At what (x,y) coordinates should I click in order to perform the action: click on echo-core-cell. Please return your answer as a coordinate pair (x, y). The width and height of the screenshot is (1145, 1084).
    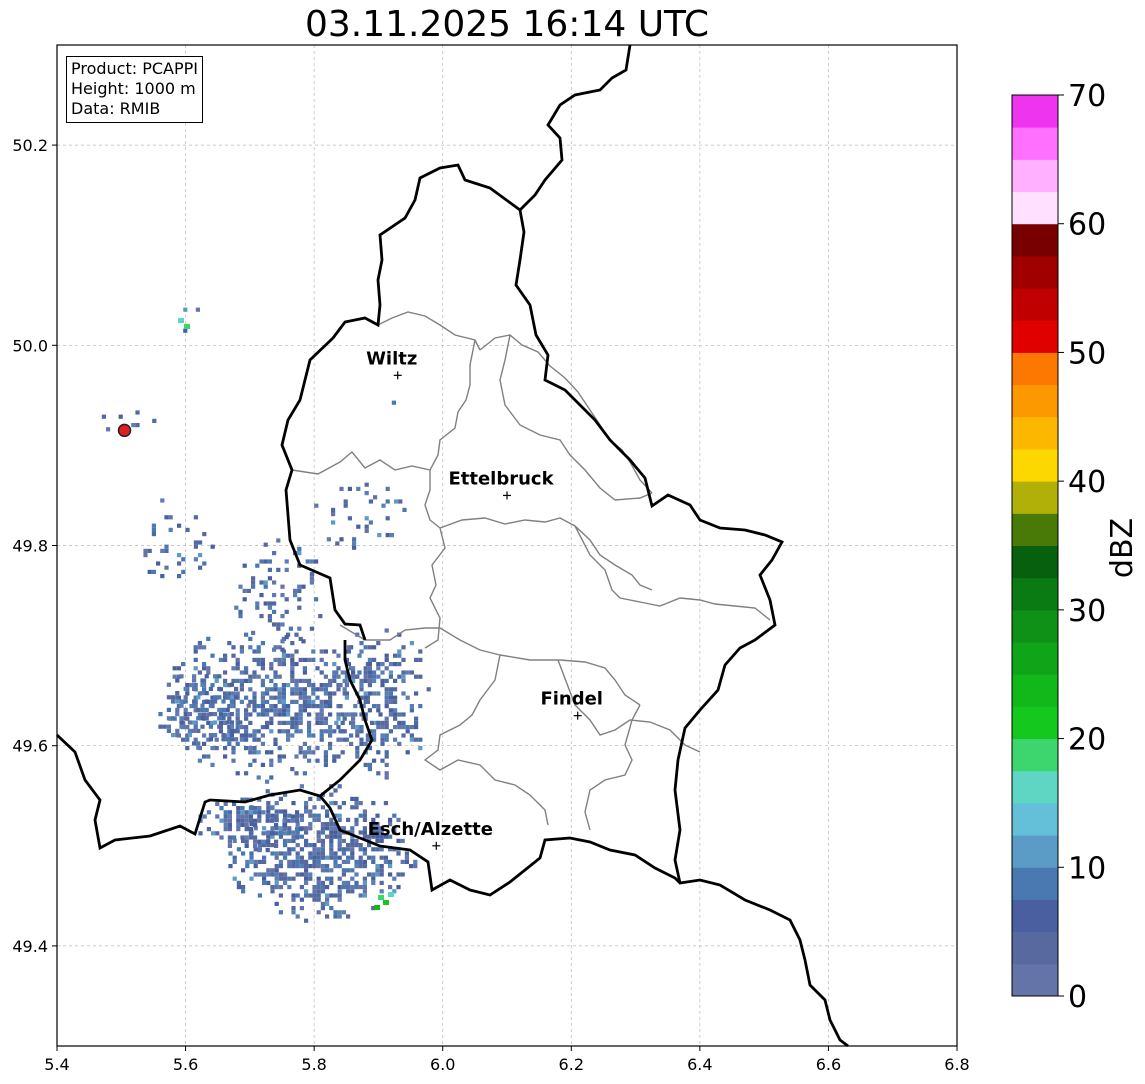
    Looking at the image, I should click on (381, 897).